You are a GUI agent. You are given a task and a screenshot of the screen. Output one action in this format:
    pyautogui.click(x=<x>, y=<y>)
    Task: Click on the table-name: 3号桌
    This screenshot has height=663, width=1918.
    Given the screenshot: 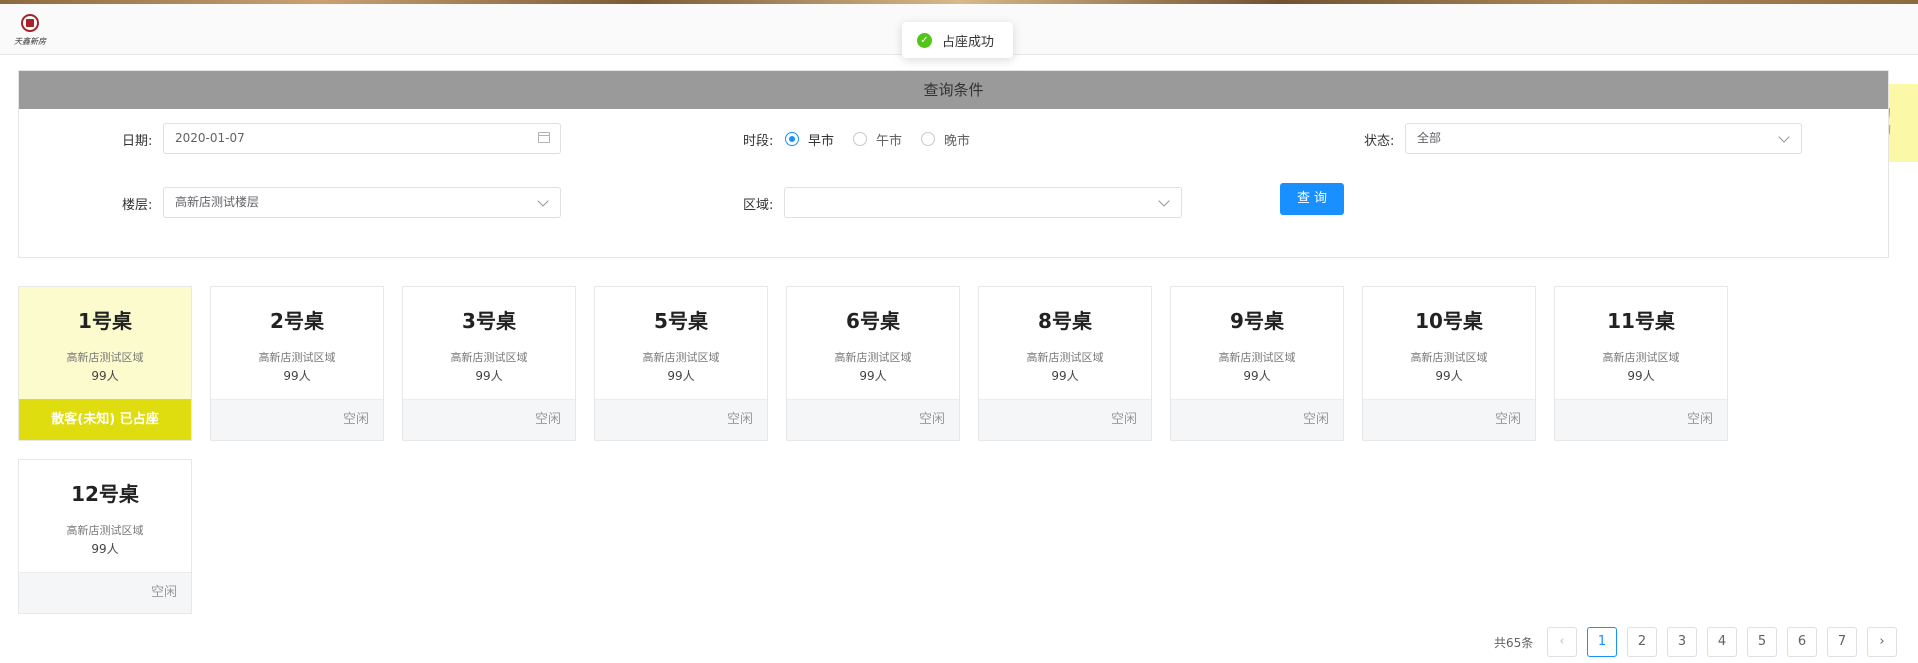 What is the action you would take?
    pyautogui.click(x=489, y=321)
    